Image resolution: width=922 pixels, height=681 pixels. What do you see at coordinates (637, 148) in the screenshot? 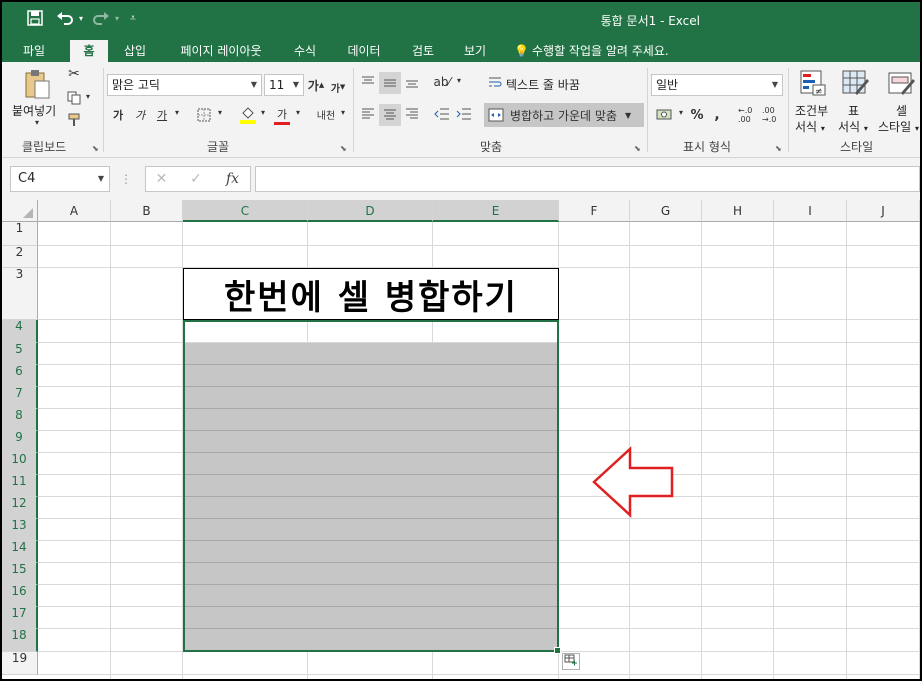
I see `alignment-launcher-icon: ⬊` at bounding box center [637, 148].